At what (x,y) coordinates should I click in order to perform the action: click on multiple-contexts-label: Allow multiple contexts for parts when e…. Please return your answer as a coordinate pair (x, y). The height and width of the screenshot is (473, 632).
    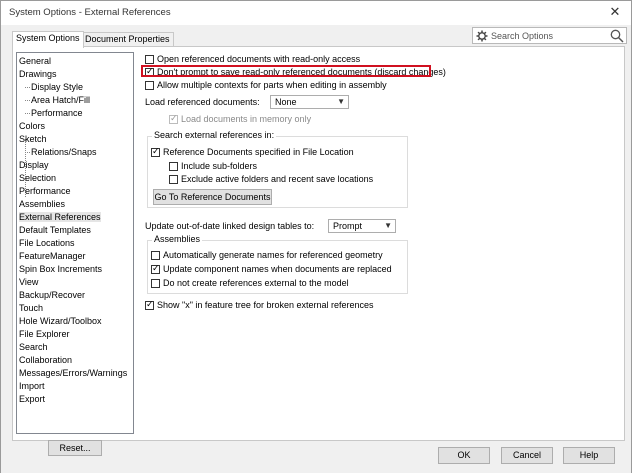
    Looking at the image, I should click on (272, 85).